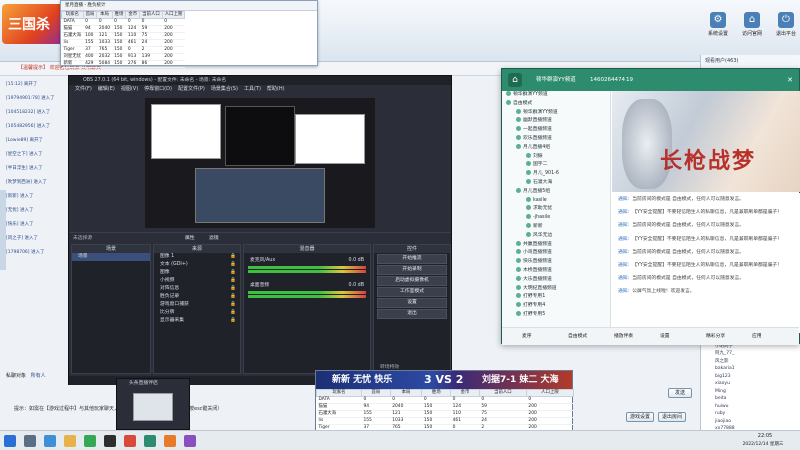 The height and width of the screenshot is (450, 800). Describe the element at coordinates (412, 292) in the screenshot. I see `control-button: 工作室模式` at that location.